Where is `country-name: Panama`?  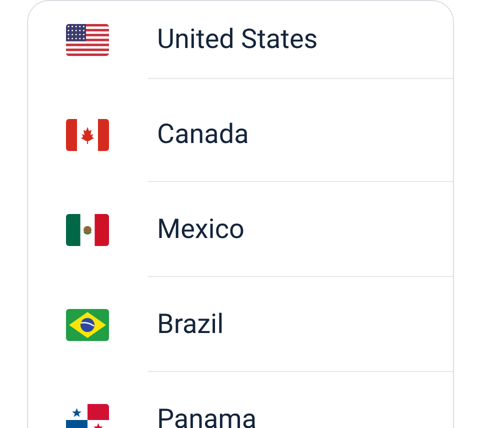 country-name: Panama is located at coordinates (207, 417).